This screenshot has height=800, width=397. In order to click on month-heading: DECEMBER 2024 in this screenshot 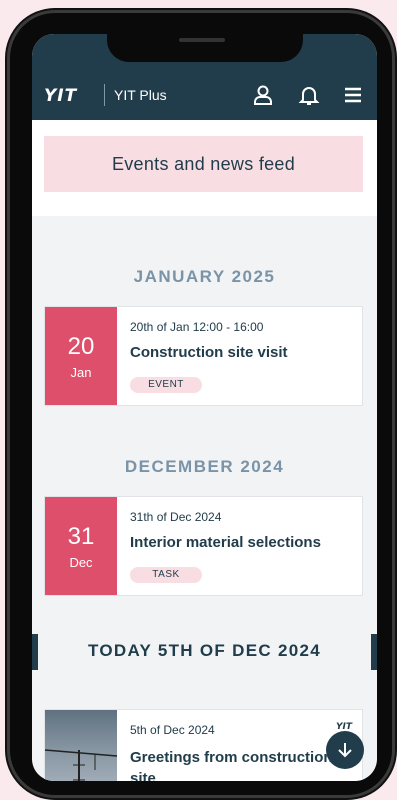, I will do `click(204, 466)`.